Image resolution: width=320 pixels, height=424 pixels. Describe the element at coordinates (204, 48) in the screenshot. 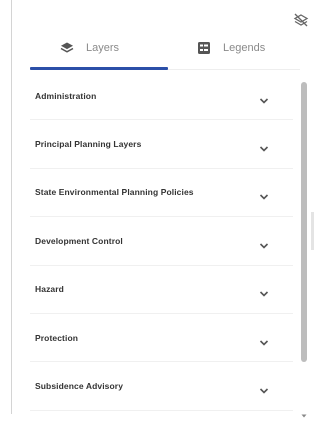

I see `legend-icon` at that location.